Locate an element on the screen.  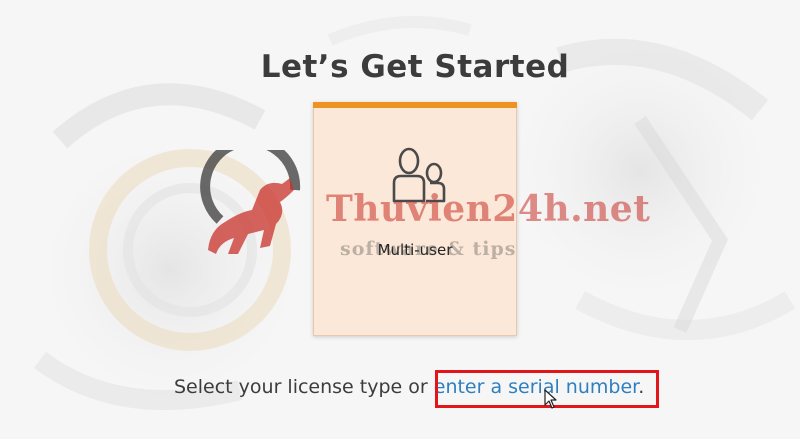
tile-label: Multi-user is located at coordinates (415, 250).